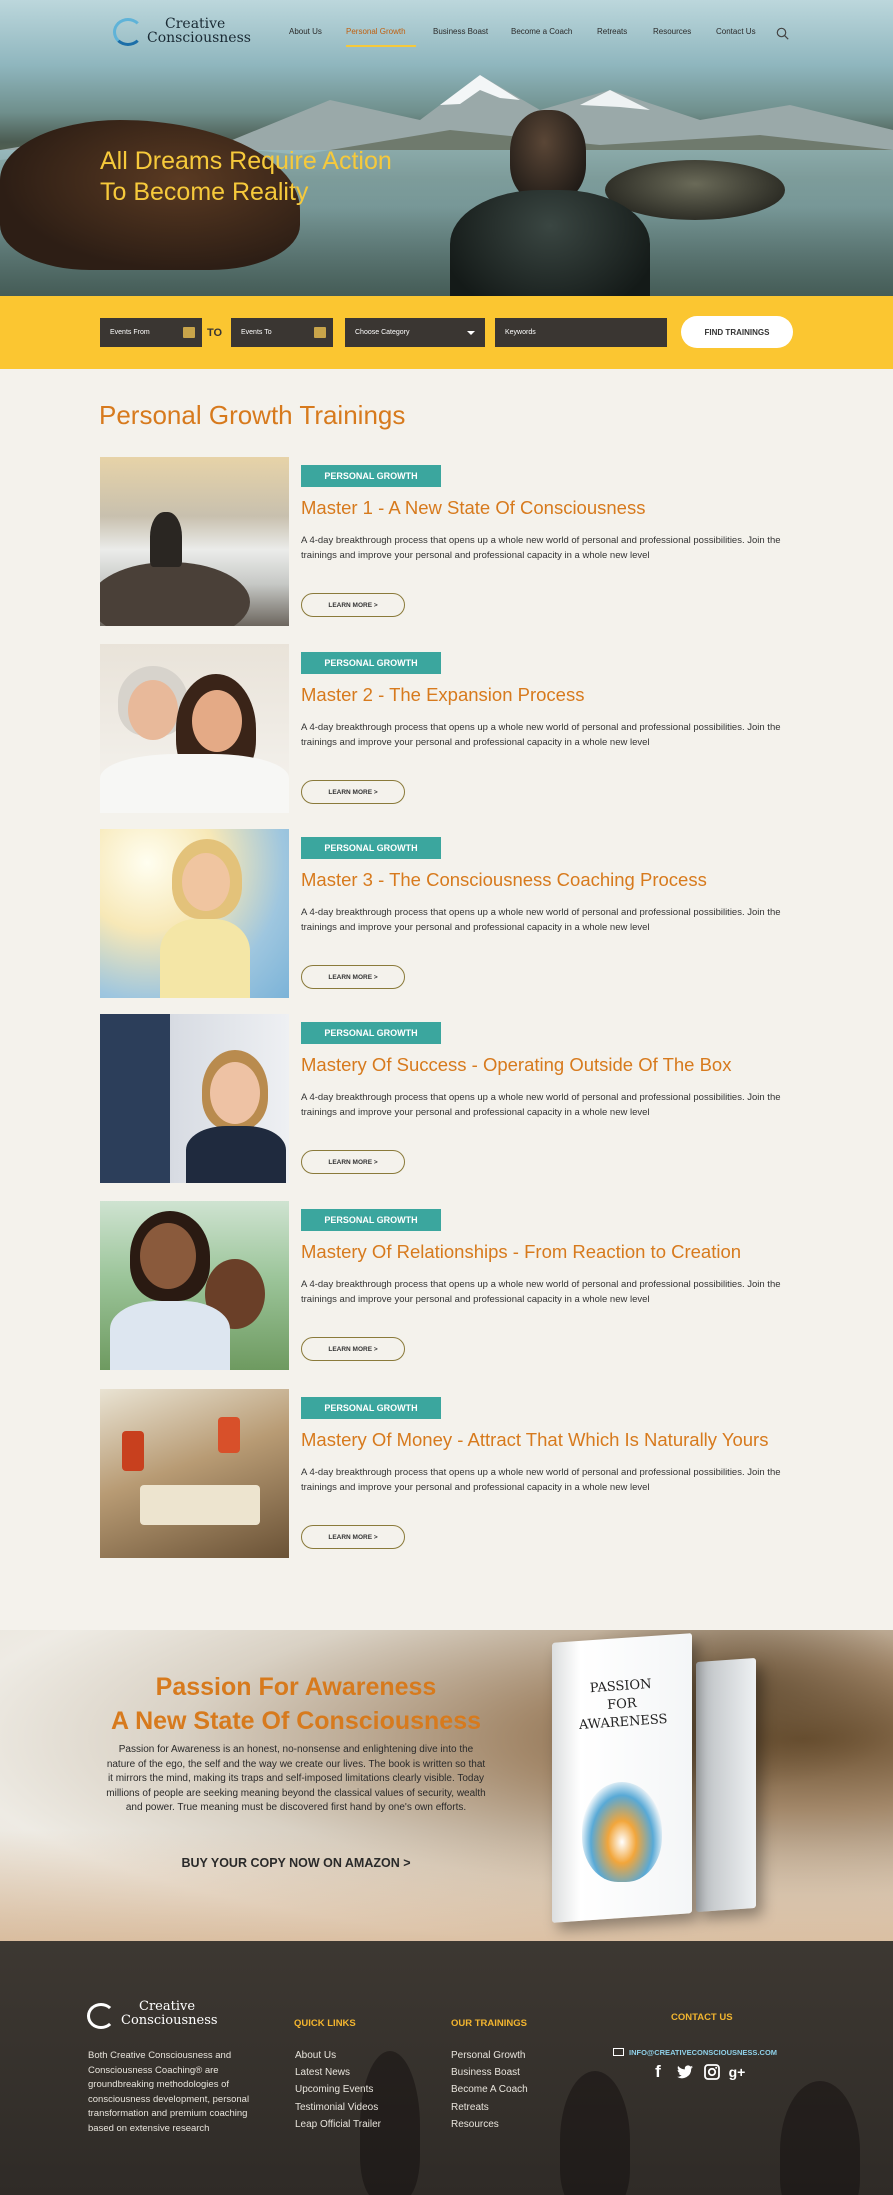  I want to click on nav-item-business-boast: Business Boast, so click(460, 31).